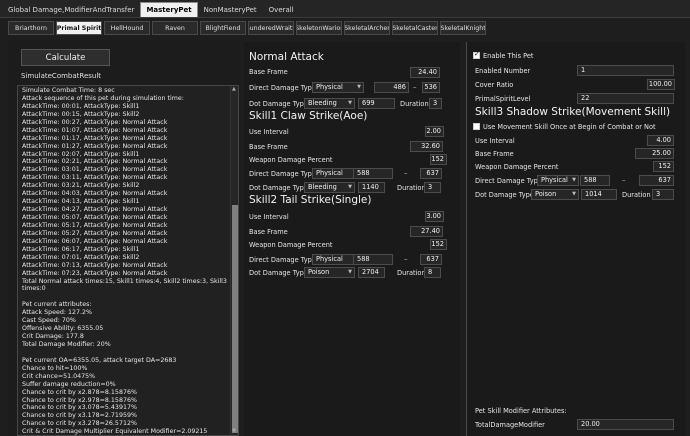 The image size is (690, 436). I want to click on skill1-use-interval-input: 2.00, so click(434, 131).